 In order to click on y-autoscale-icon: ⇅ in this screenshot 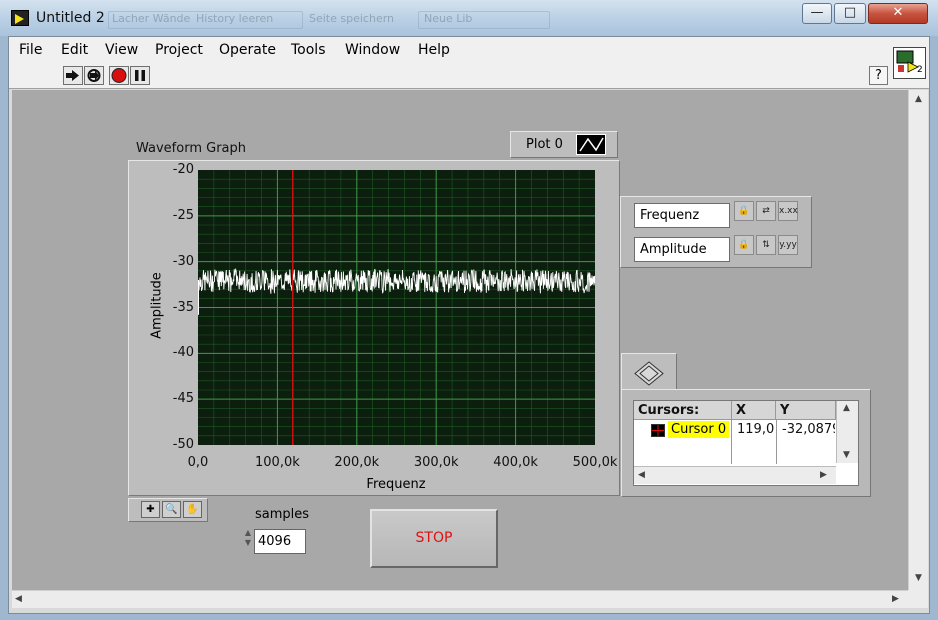, I will do `click(766, 245)`.